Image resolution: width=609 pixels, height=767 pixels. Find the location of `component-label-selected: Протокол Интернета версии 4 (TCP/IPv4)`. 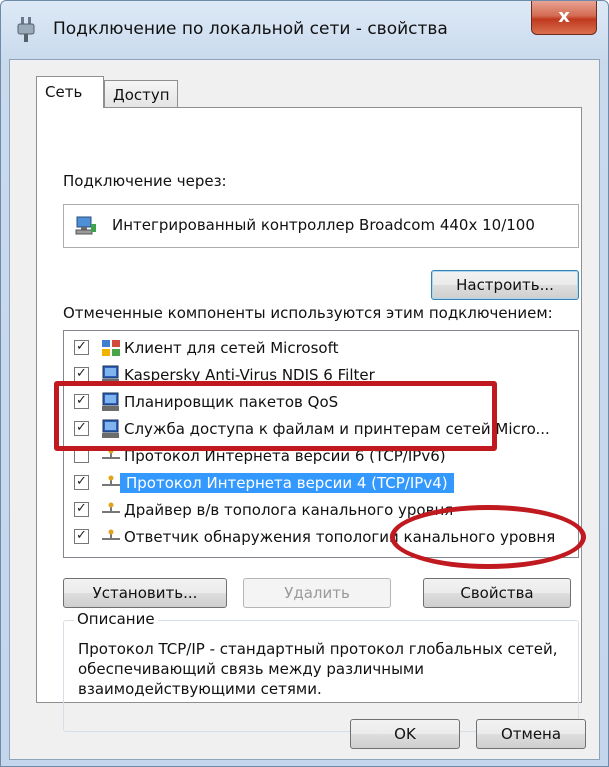

component-label-selected: Протокол Интернета версии 4 (TCP/IPv4) is located at coordinates (287, 483).